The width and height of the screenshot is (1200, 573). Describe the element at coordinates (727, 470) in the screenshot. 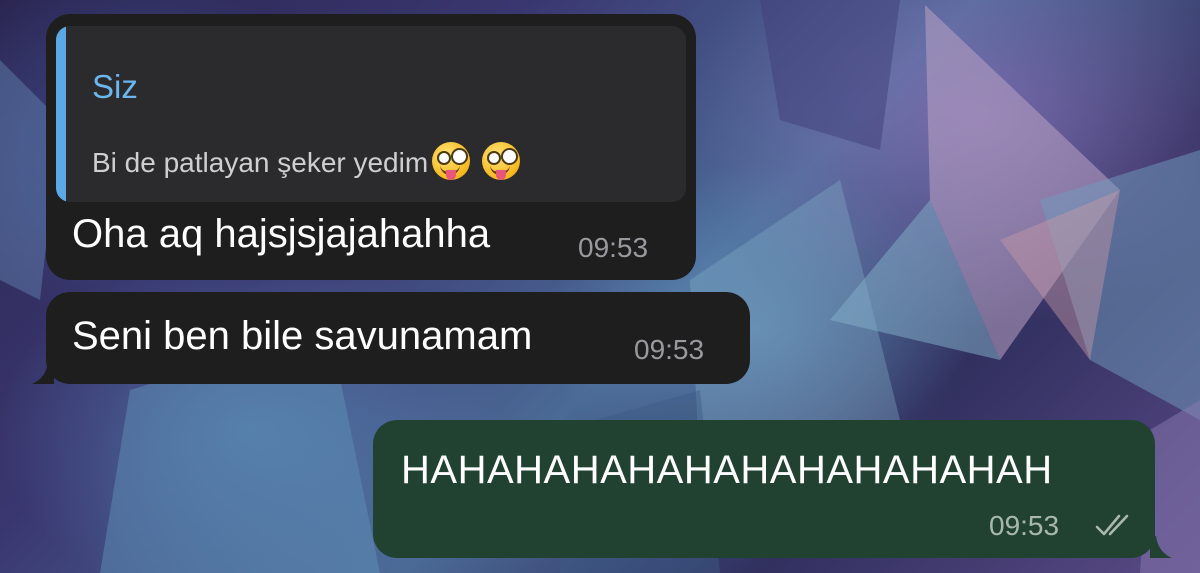

I see `message-text: HAHAHAHAHAHAHAHAHAHAHAH` at that location.